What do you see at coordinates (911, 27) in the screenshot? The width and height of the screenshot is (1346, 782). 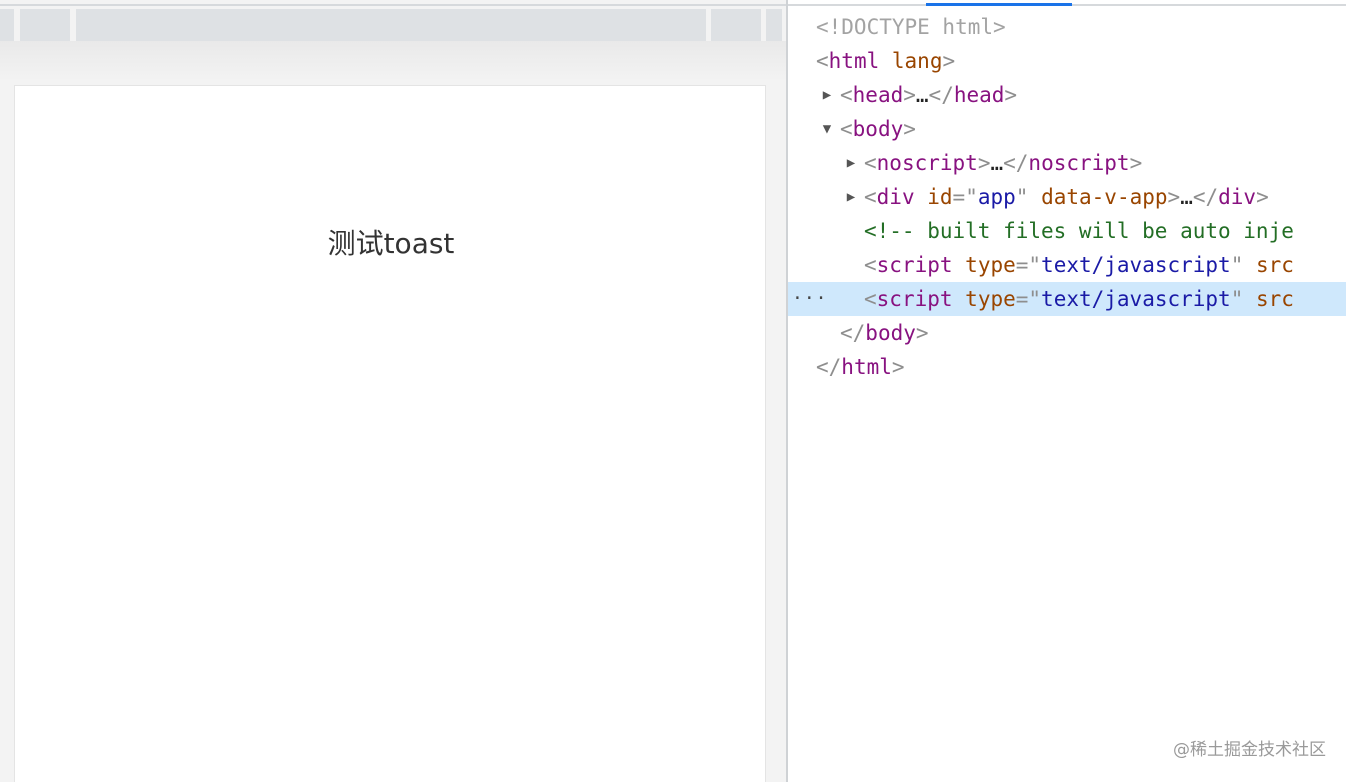 I see `doctype-text: <!DOCTYPE html>` at bounding box center [911, 27].